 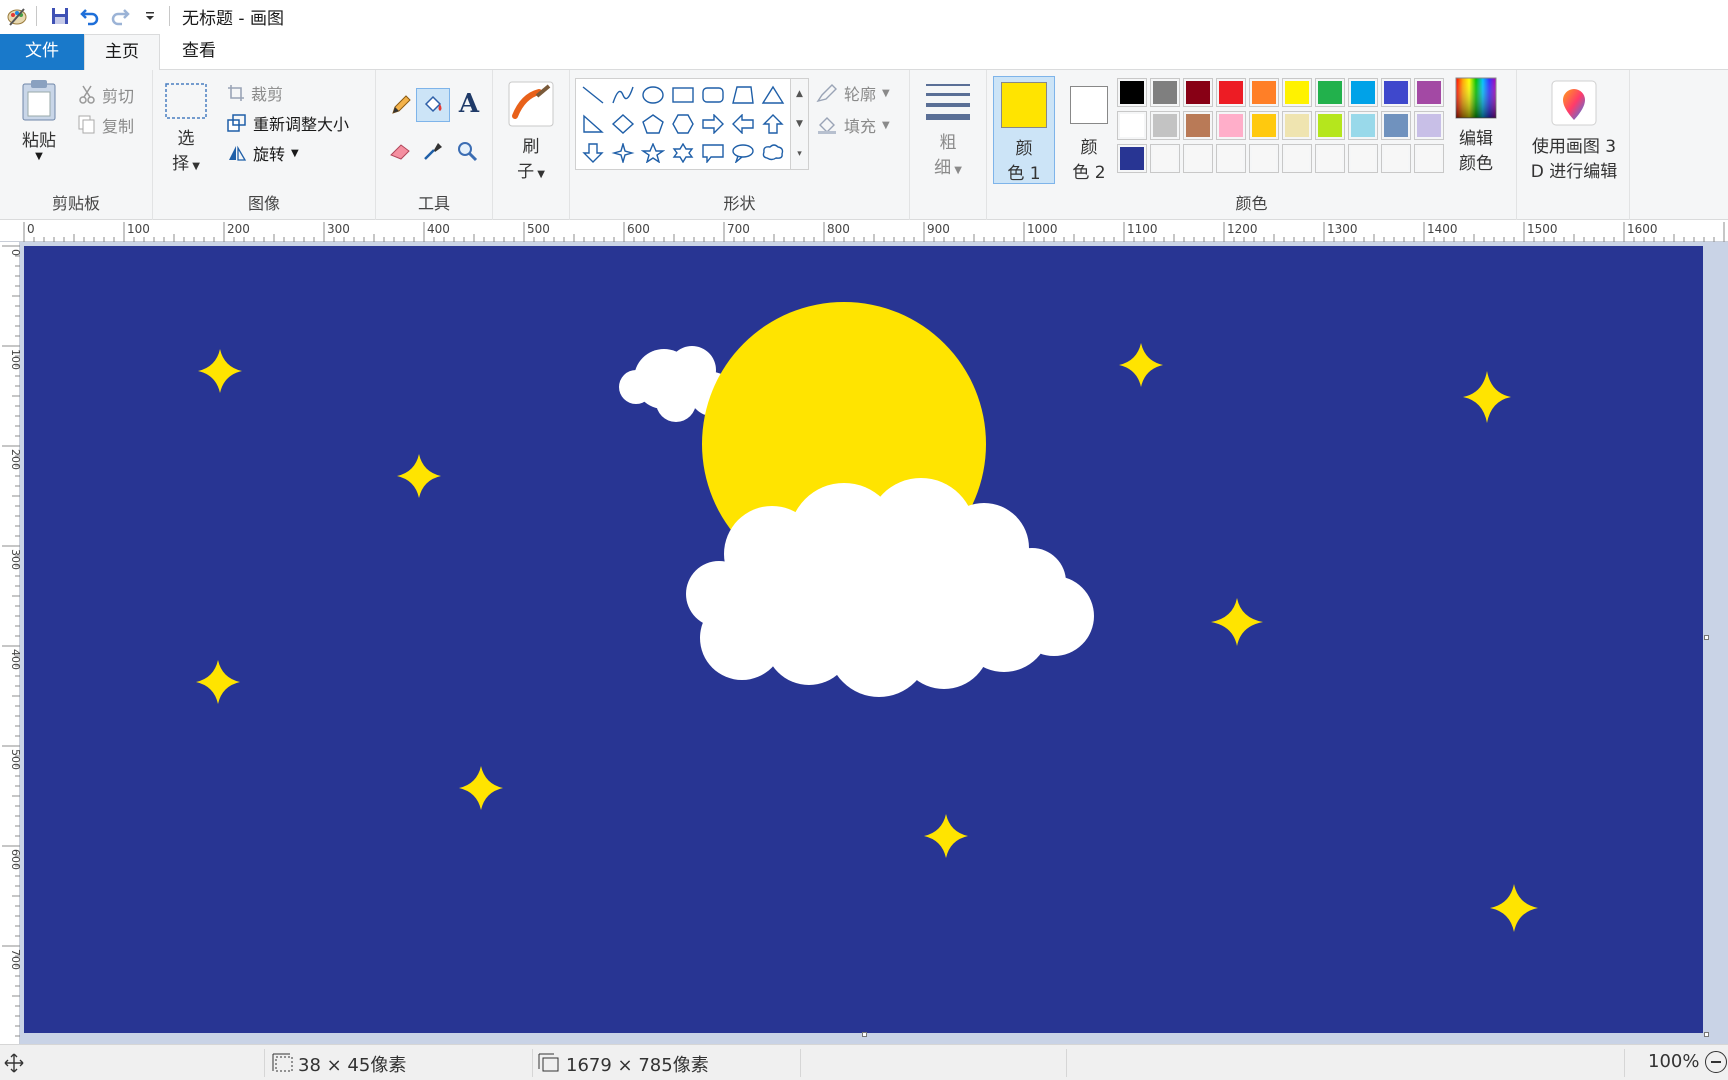 What do you see at coordinates (713, 124) in the screenshot?
I see `right-arrow-shape-icon` at bounding box center [713, 124].